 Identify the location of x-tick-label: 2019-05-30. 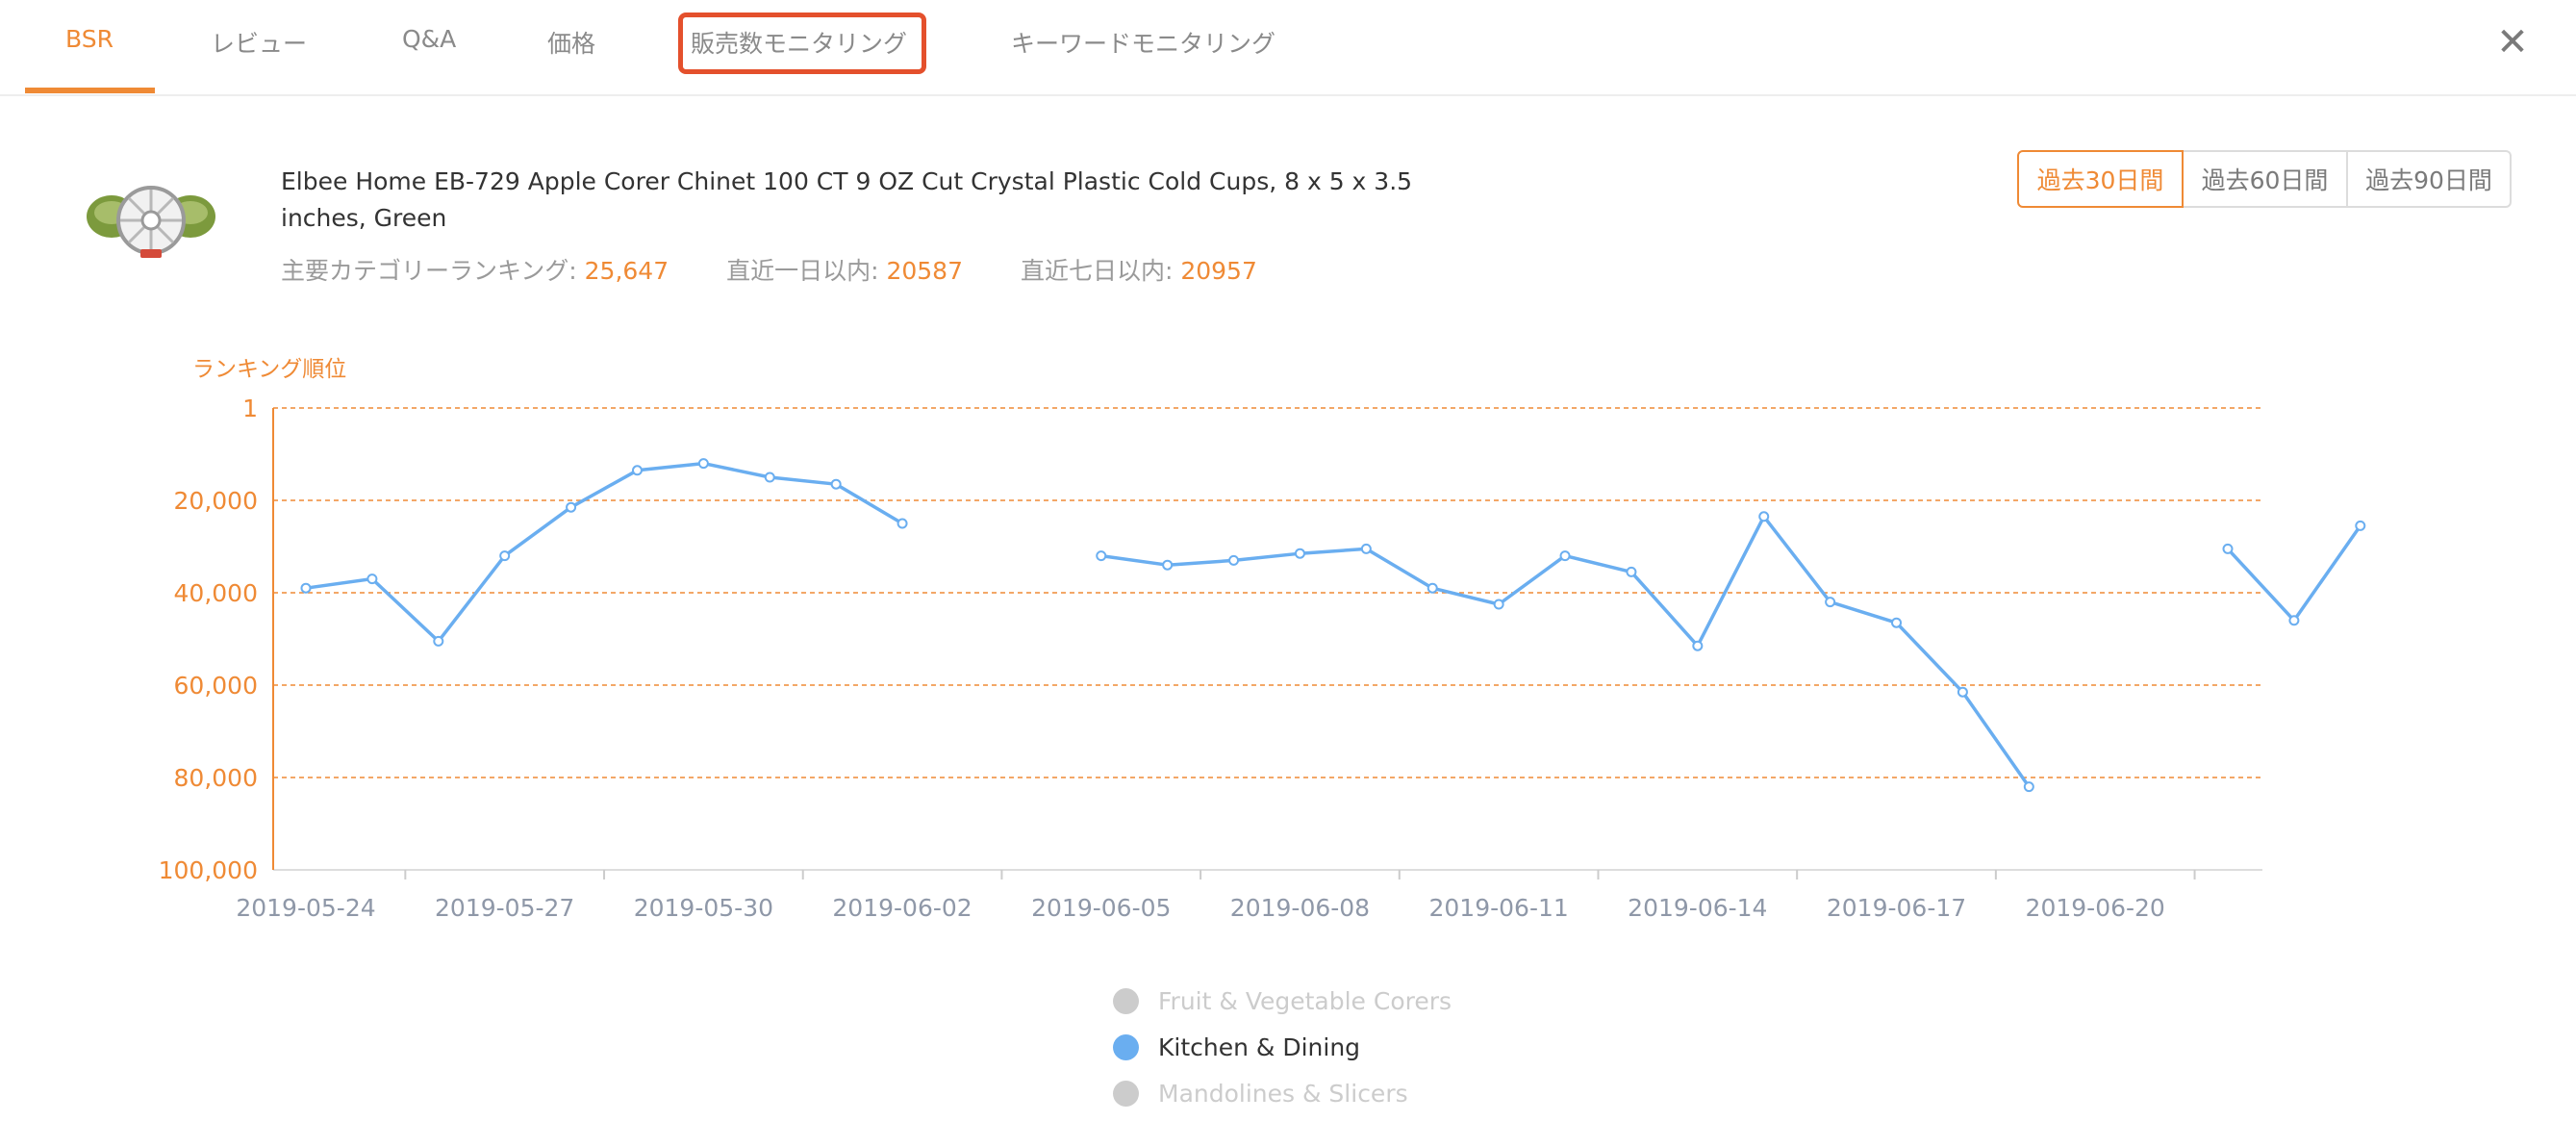
(704, 908).